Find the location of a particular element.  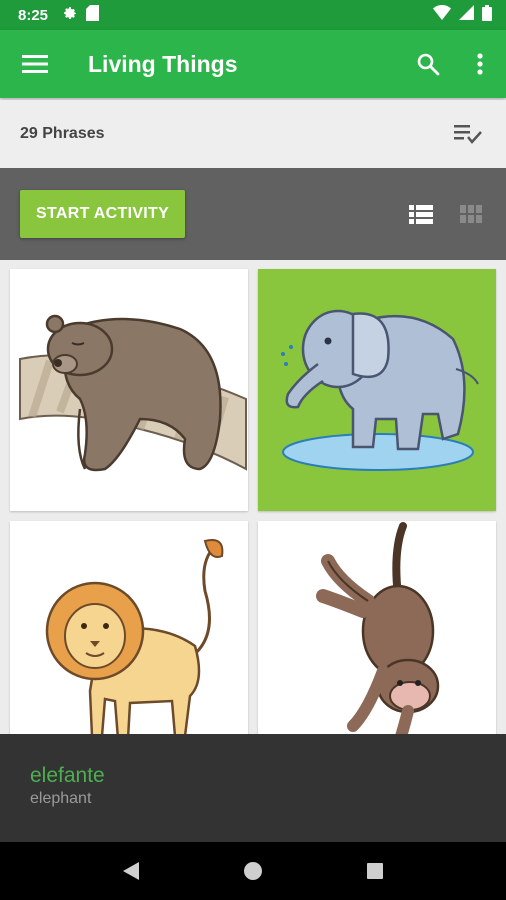

app-bar: Living Things is located at coordinates (253, 64).